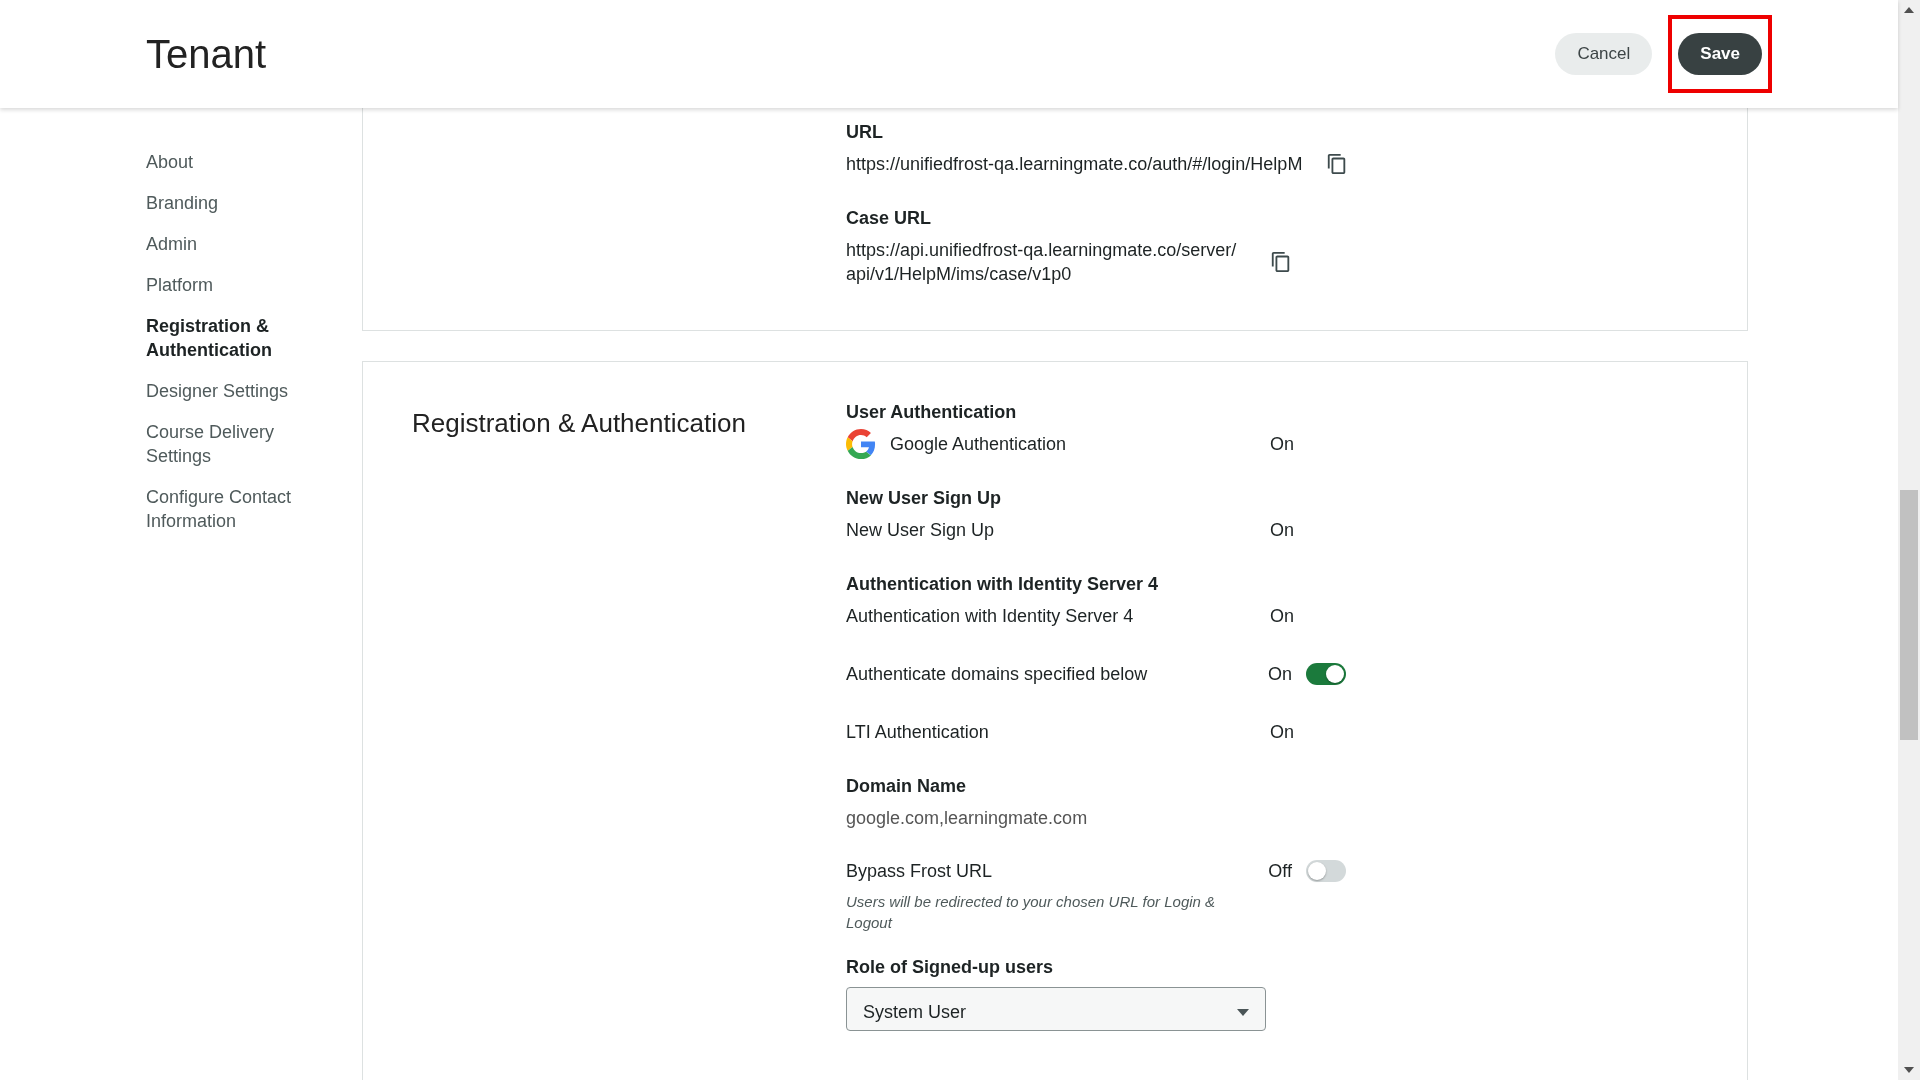  Describe the element at coordinates (861, 444) in the screenshot. I see `google-g-icon` at that location.